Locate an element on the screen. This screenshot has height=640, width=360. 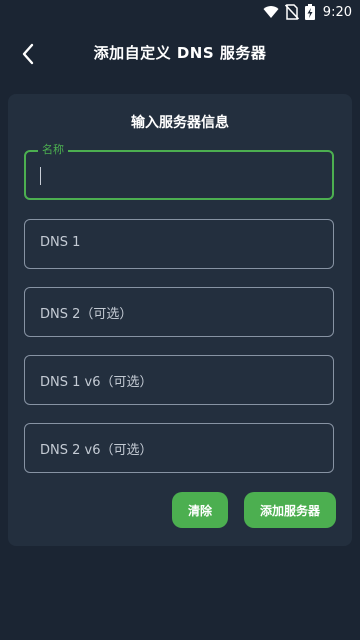
dns2-input: DNS 2（可选） is located at coordinates (179, 312).